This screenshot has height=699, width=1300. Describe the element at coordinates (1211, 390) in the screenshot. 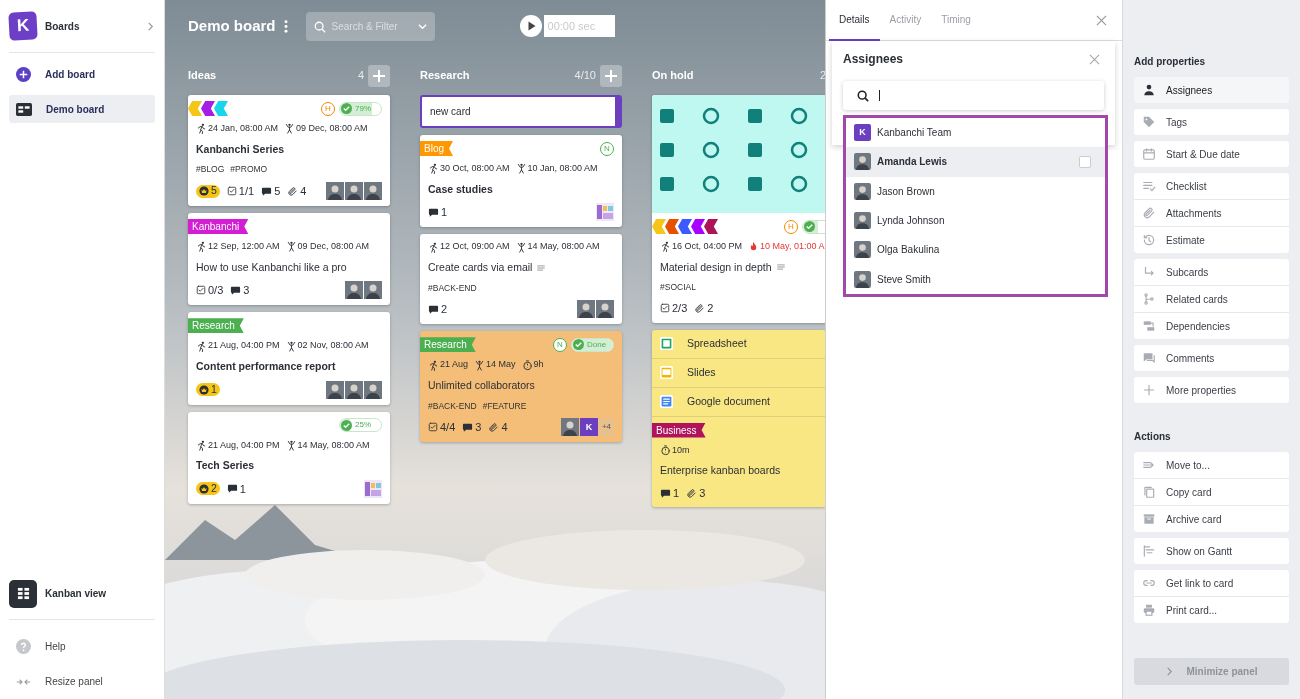

I see `property-button: More properties` at that location.